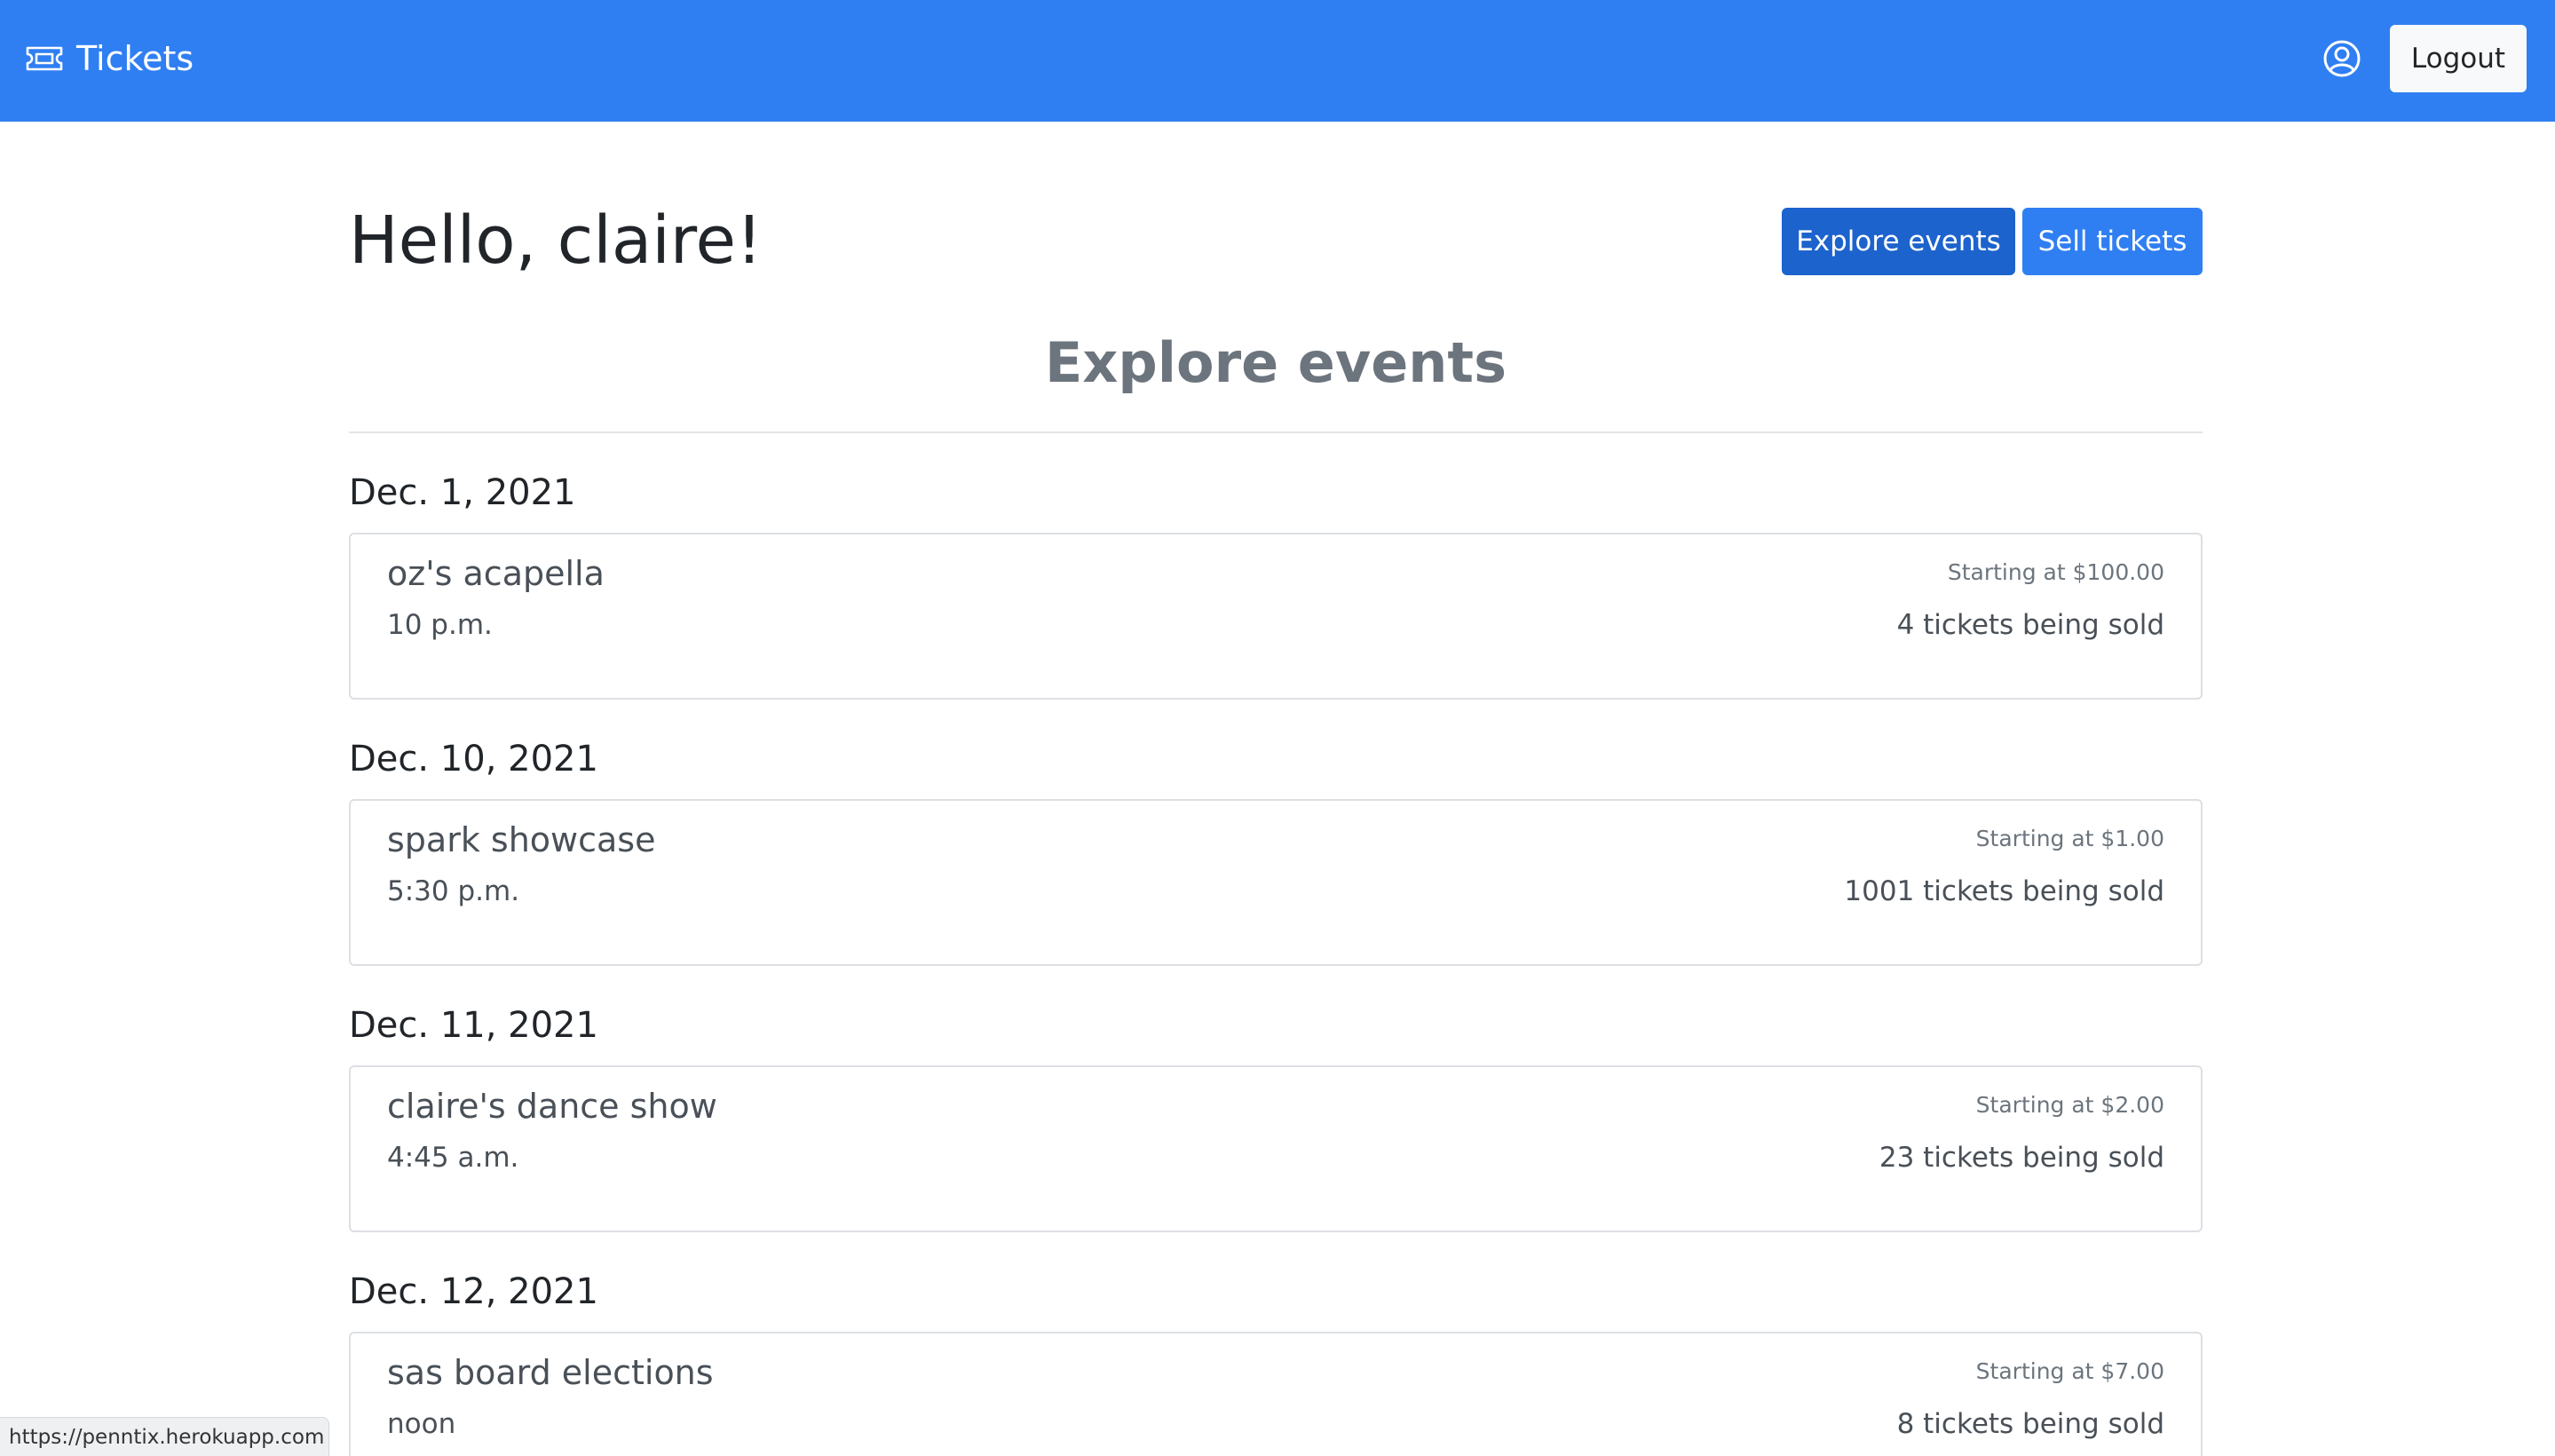 This screenshot has width=2555, height=1456. What do you see at coordinates (550, 1372) in the screenshot?
I see `event-name: sas board elections` at bounding box center [550, 1372].